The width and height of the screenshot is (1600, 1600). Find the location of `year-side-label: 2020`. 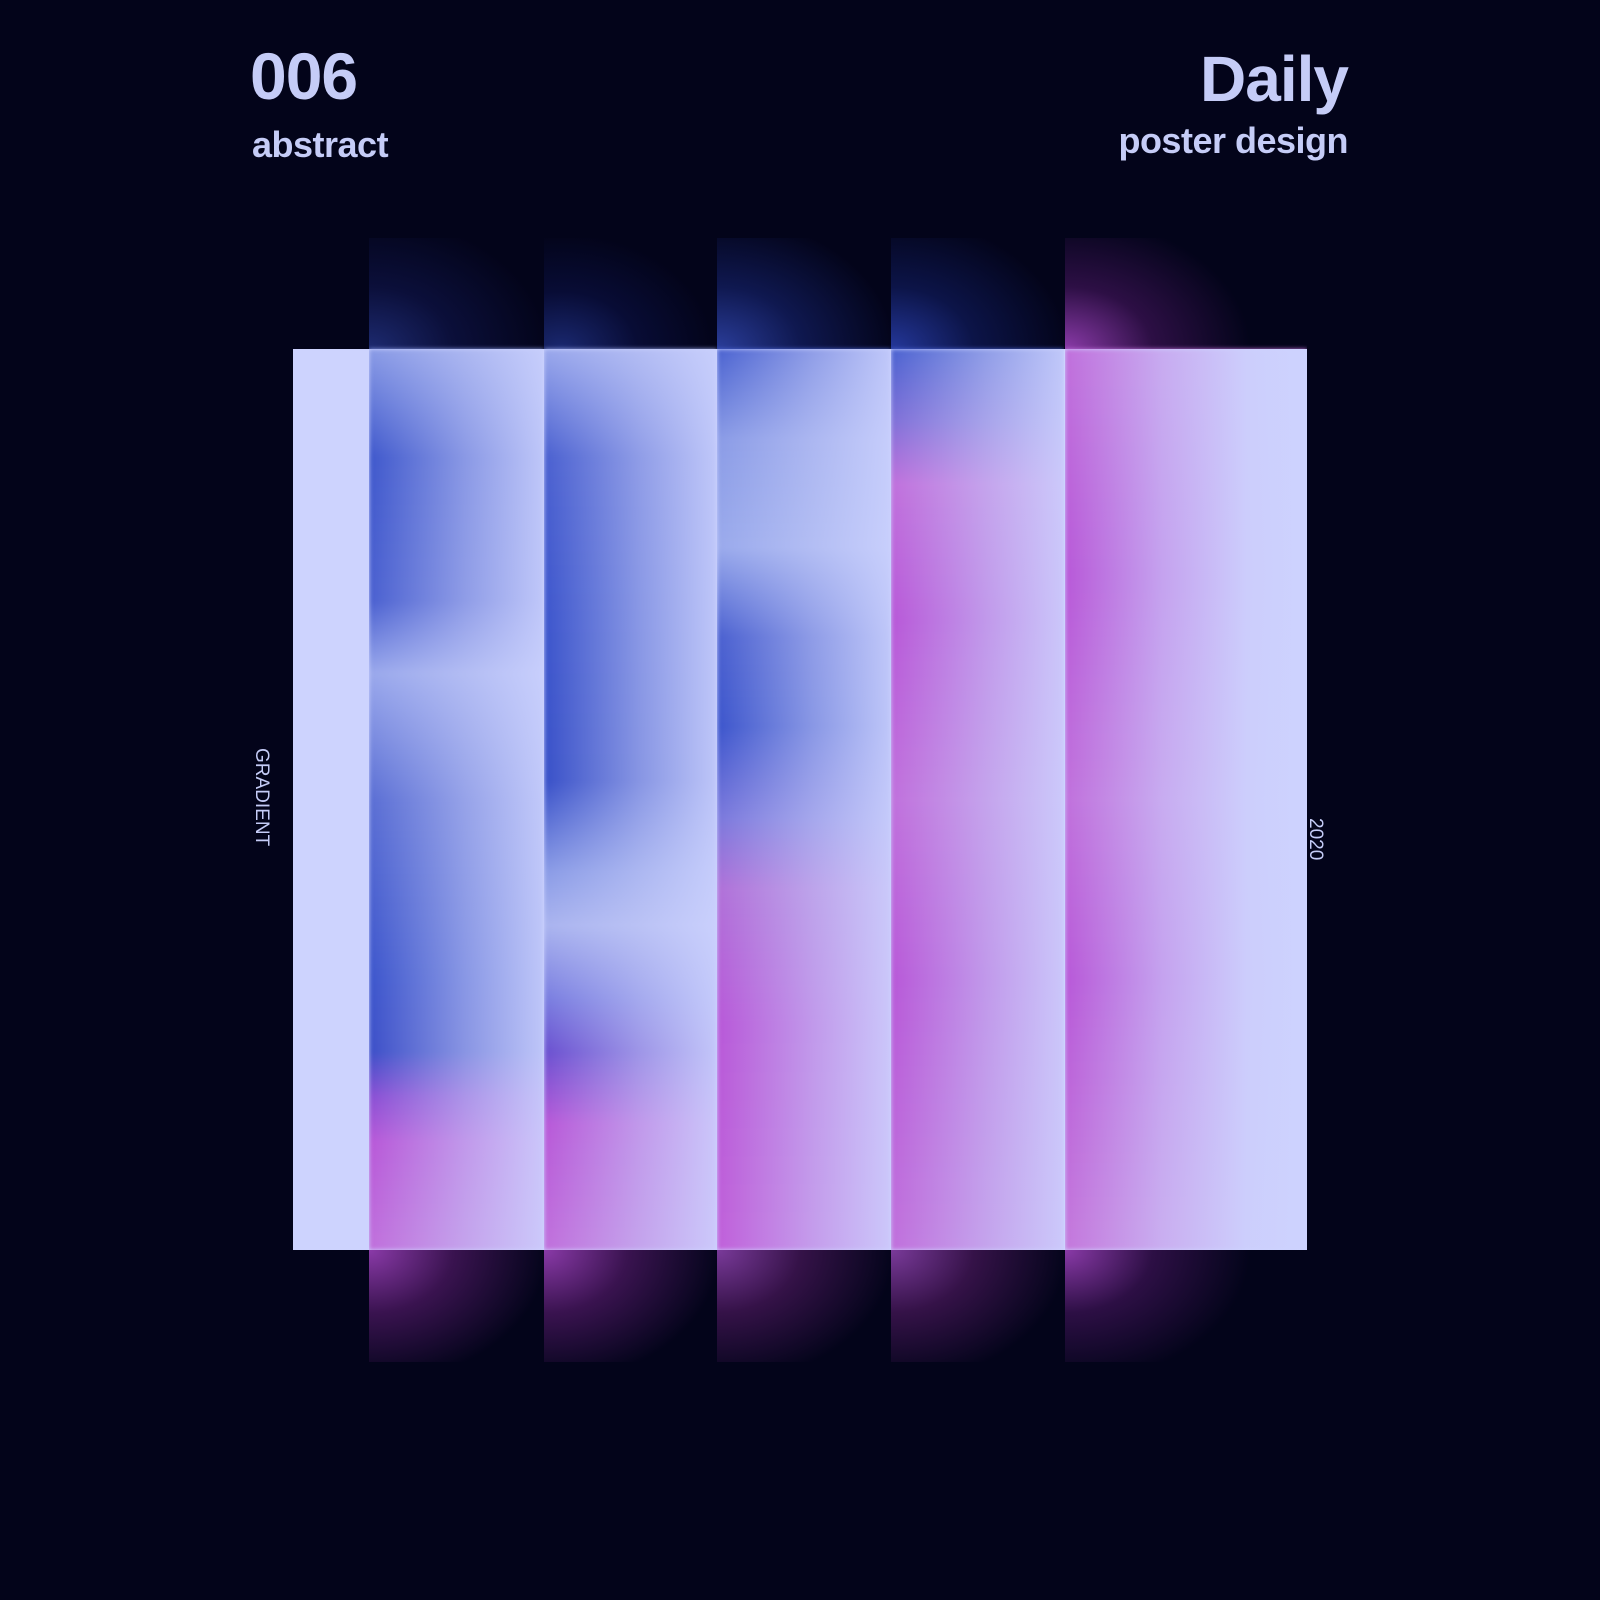

year-side-label: 2020 is located at coordinates (1315, 839).